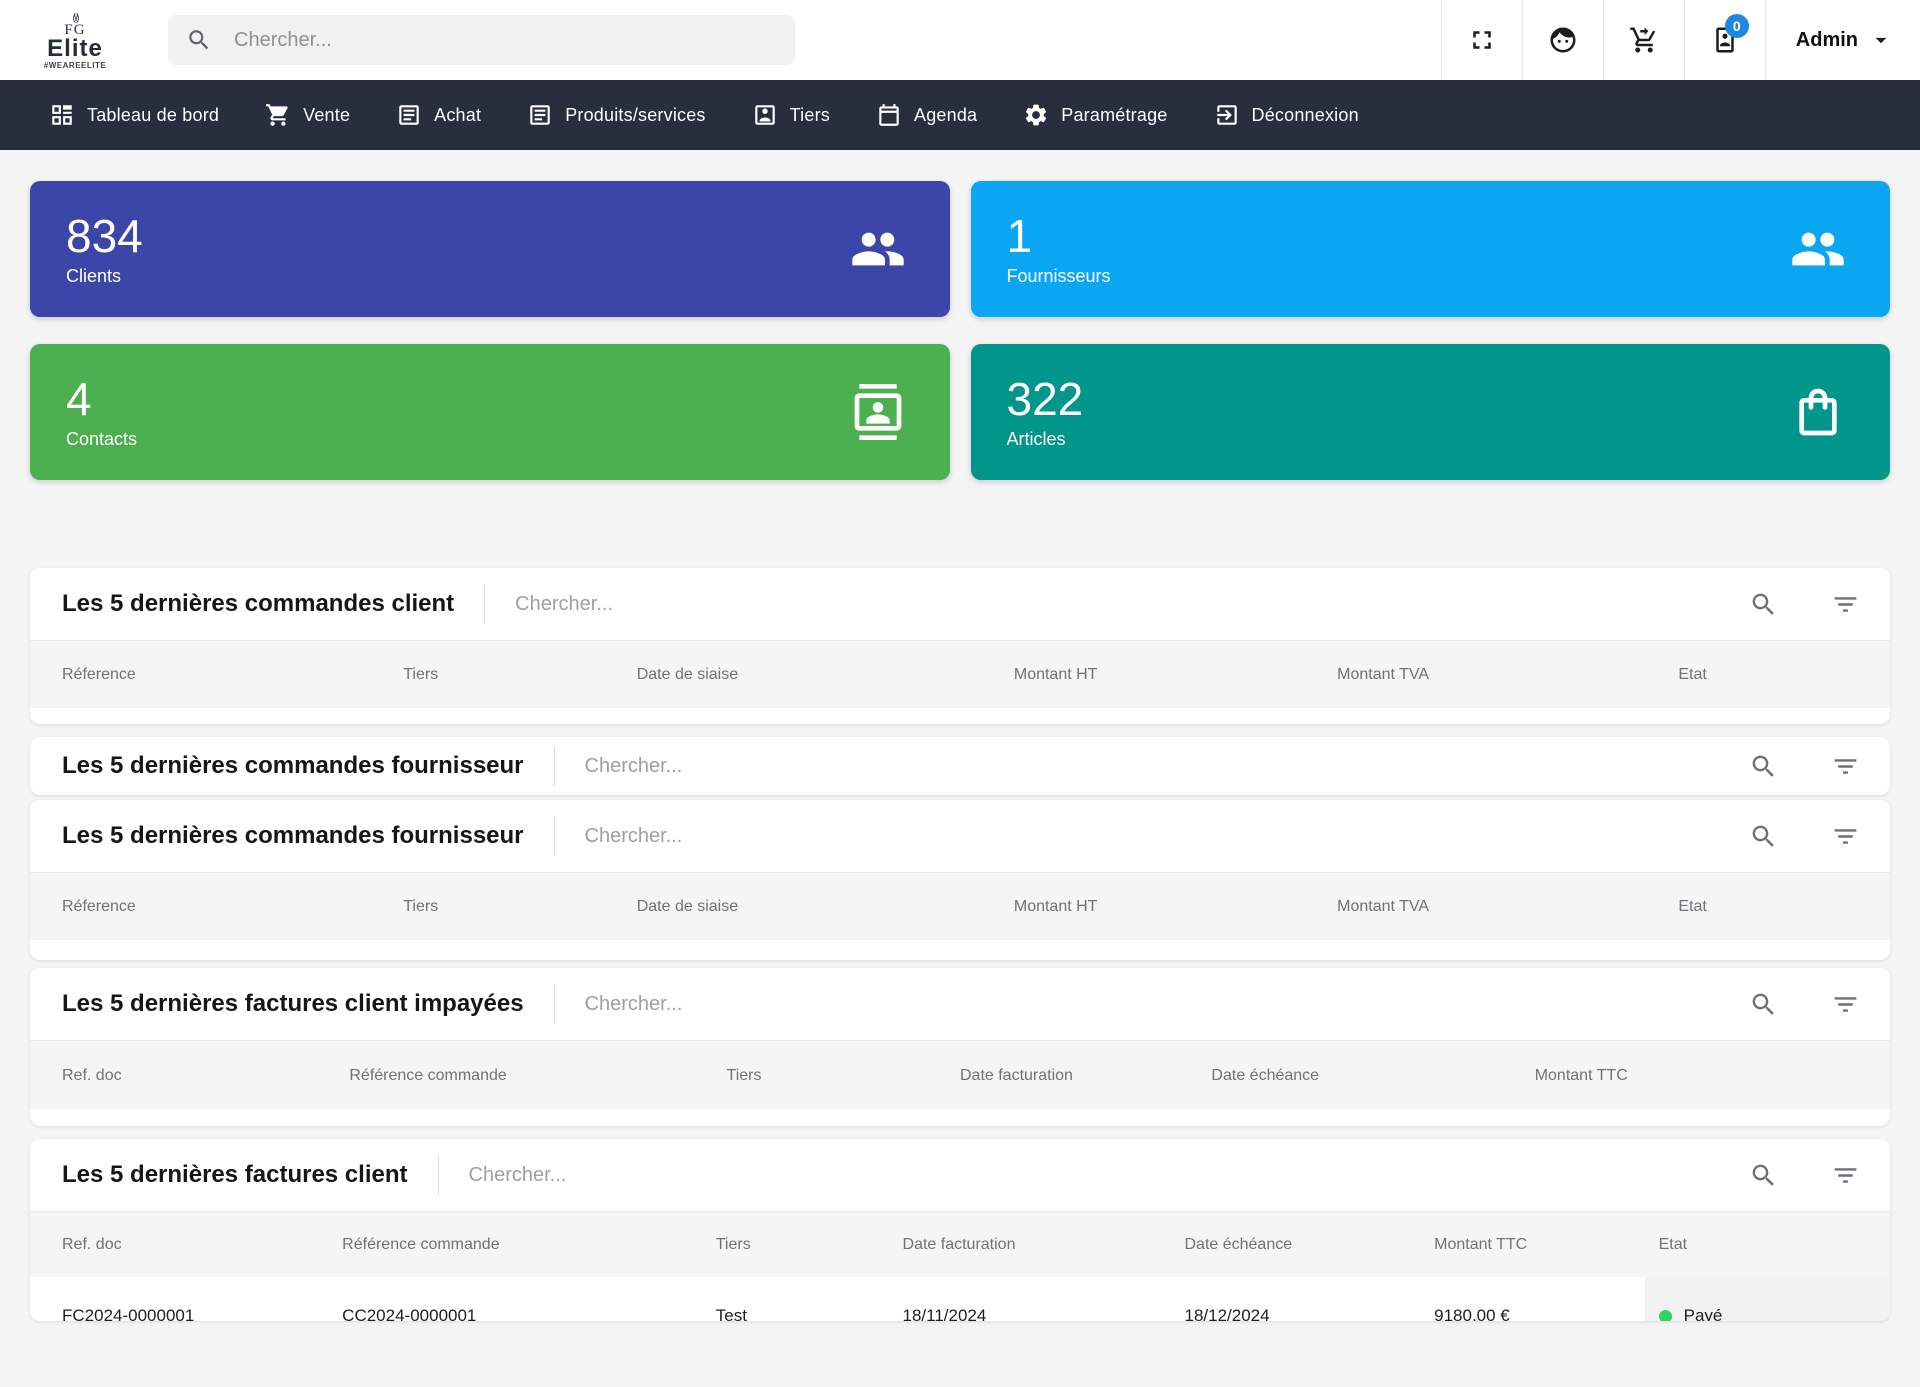 The image size is (1920, 1387). Describe the element at coordinates (764, 115) in the screenshot. I see `contact-card-icon` at that location.